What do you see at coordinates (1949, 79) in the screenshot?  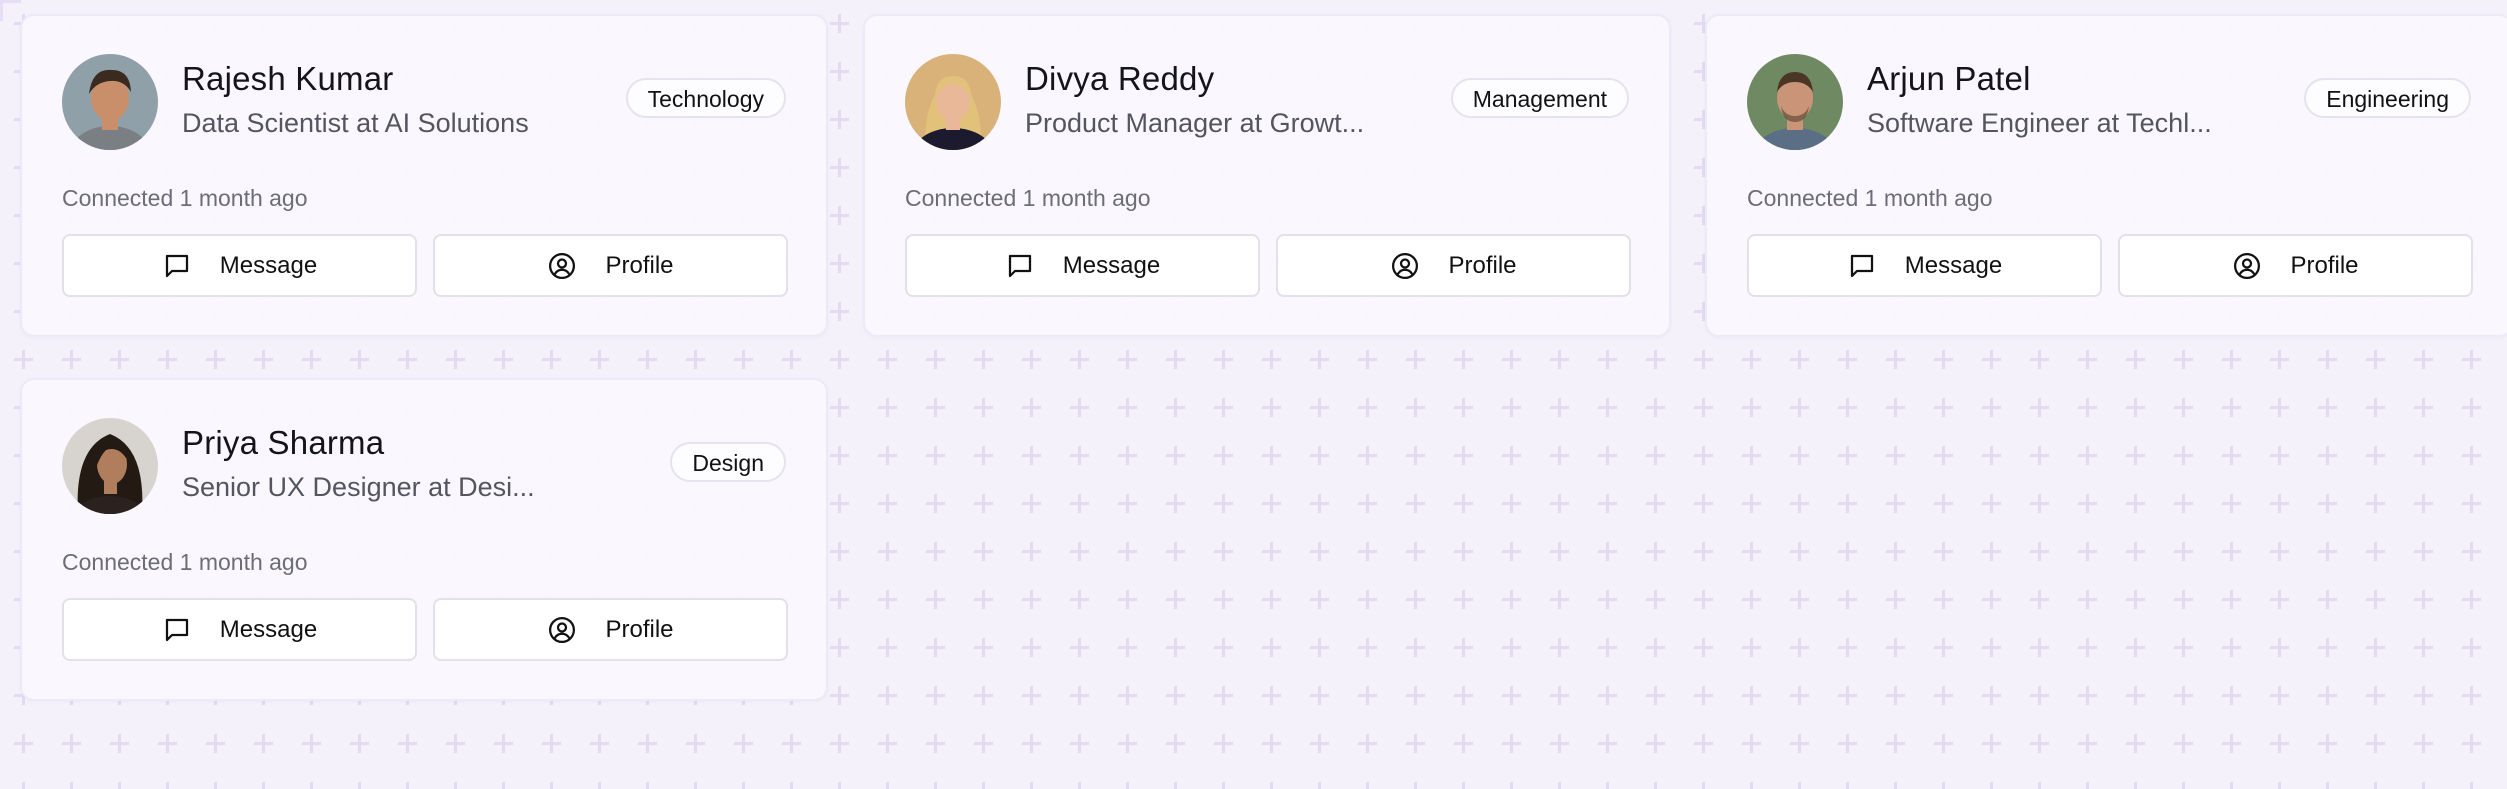 I see `connection-name: Arjun Patel` at bounding box center [1949, 79].